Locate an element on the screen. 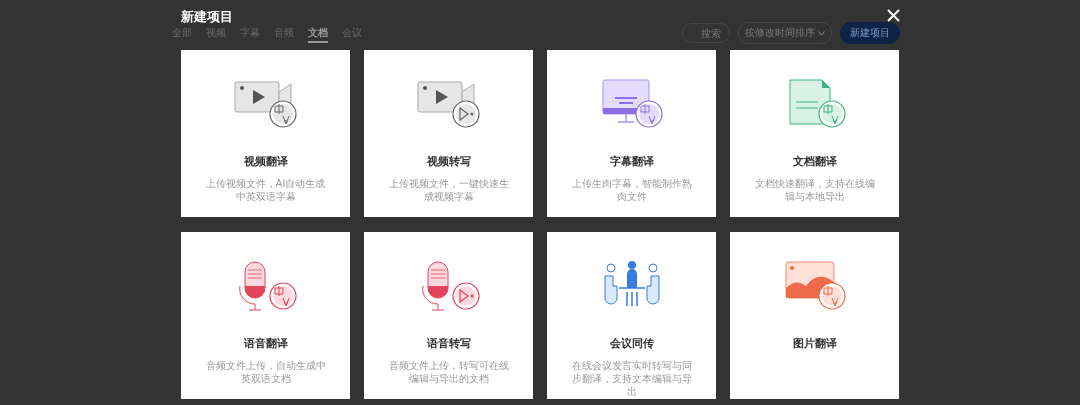 Image resolution: width=1080 pixels, height=405 pixels. card-title: 视频转写 is located at coordinates (448, 161).